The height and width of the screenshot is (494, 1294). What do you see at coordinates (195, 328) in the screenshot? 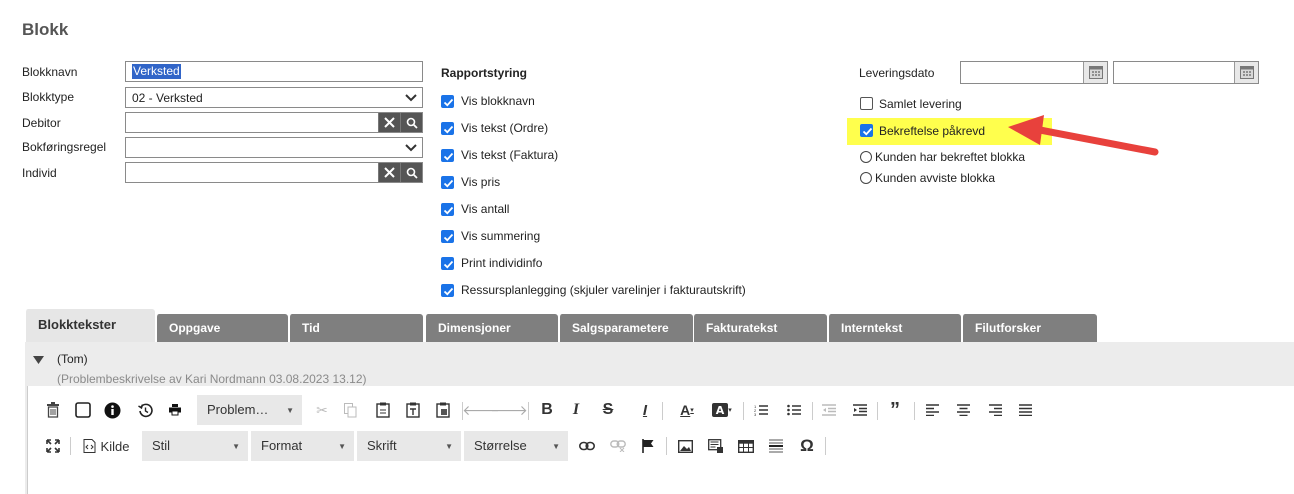
I see `tab-label: Oppgave` at bounding box center [195, 328].